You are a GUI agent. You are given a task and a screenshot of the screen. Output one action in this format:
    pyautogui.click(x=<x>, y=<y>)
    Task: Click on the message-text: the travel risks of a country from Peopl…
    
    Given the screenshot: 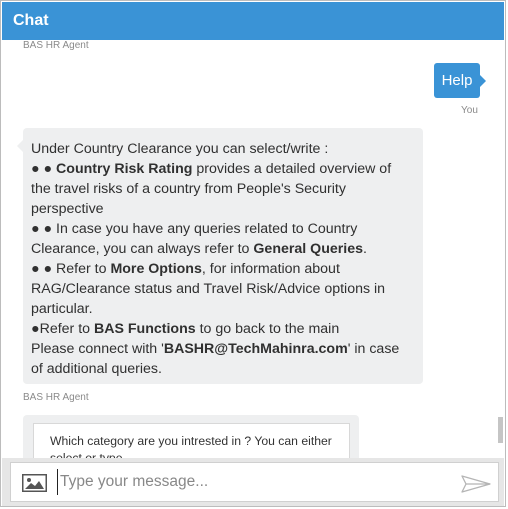 What is the action you would take?
    pyautogui.click(x=188, y=189)
    